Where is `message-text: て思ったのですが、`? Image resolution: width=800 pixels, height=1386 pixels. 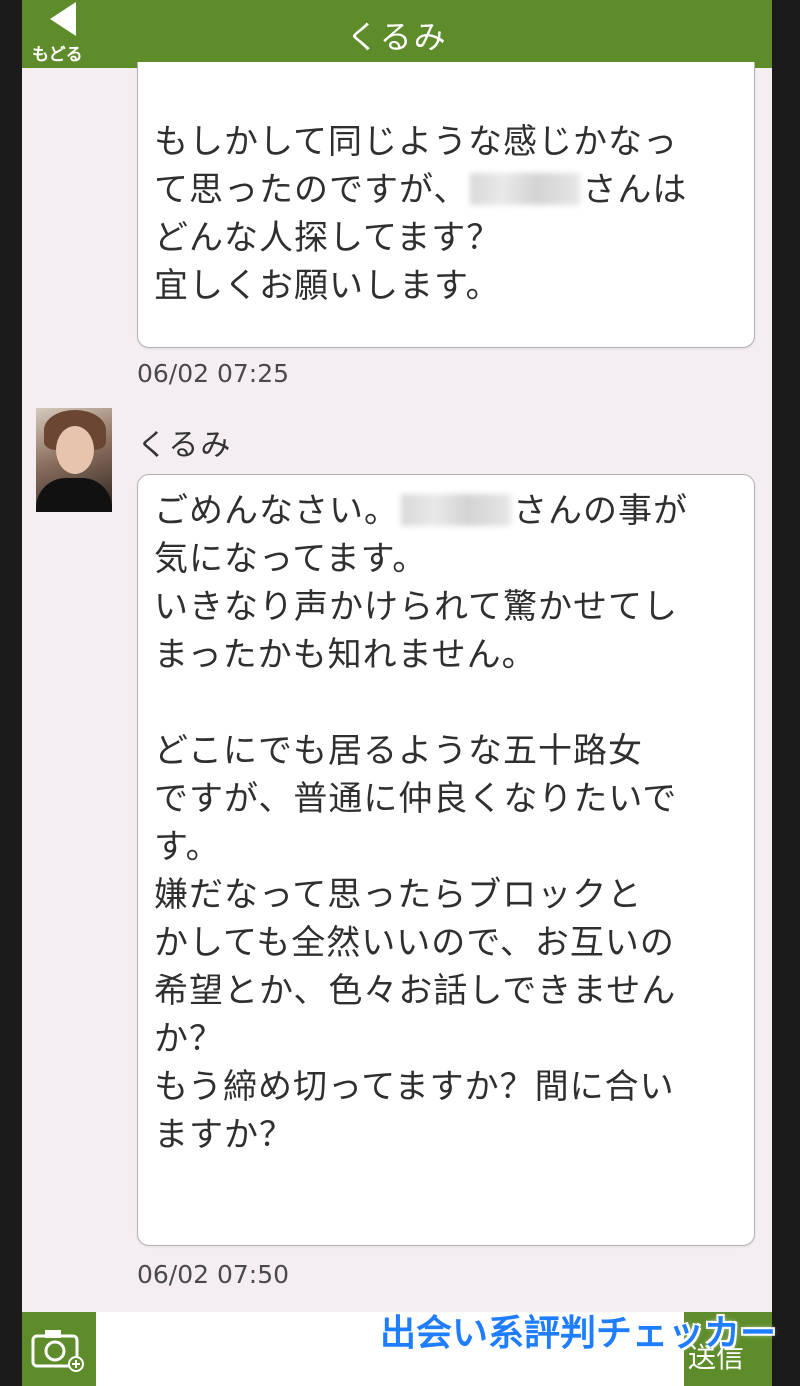 message-text: て思ったのですが、 is located at coordinates (311, 190).